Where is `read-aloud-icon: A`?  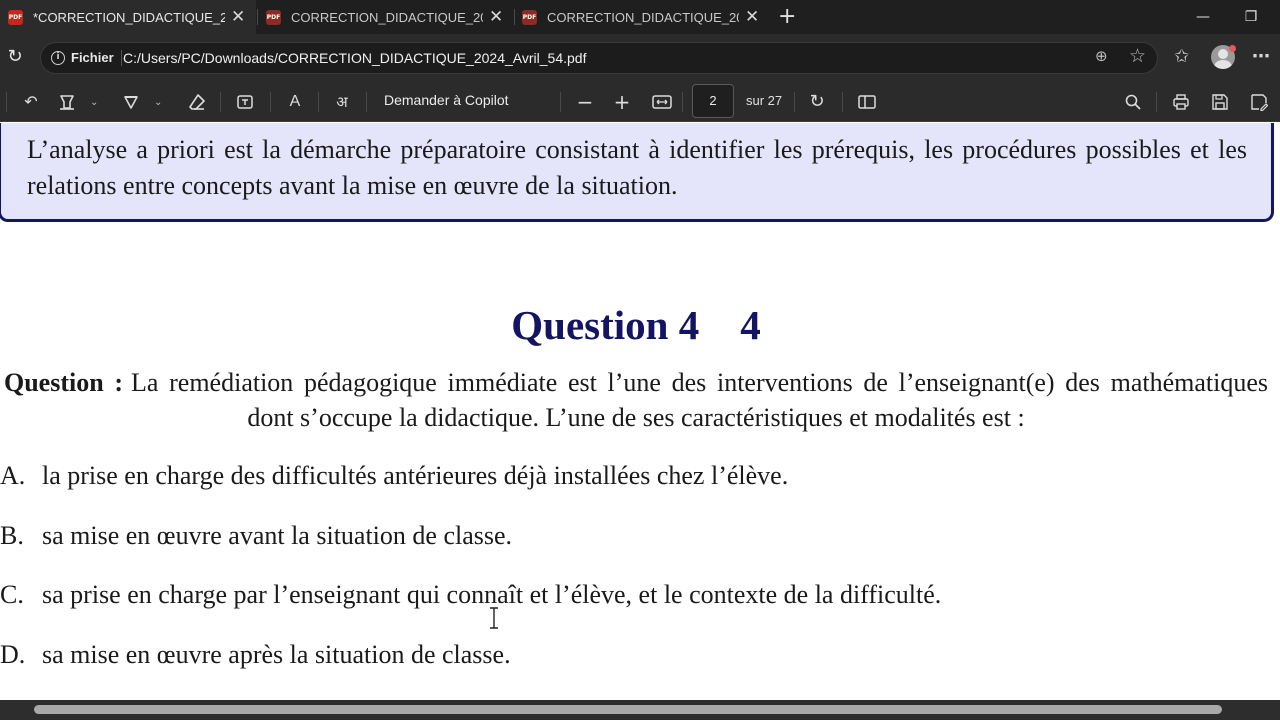 read-aloud-icon: A is located at coordinates (295, 102).